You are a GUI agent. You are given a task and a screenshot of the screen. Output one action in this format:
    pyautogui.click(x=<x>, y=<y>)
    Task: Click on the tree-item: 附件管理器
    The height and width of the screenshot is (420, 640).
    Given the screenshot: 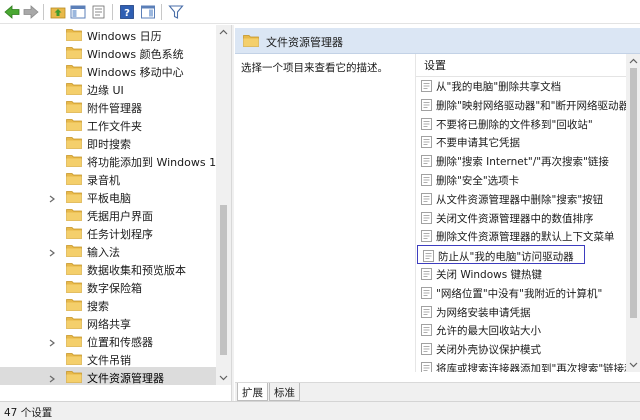 What is the action you would take?
    pyautogui.click(x=108, y=107)
    